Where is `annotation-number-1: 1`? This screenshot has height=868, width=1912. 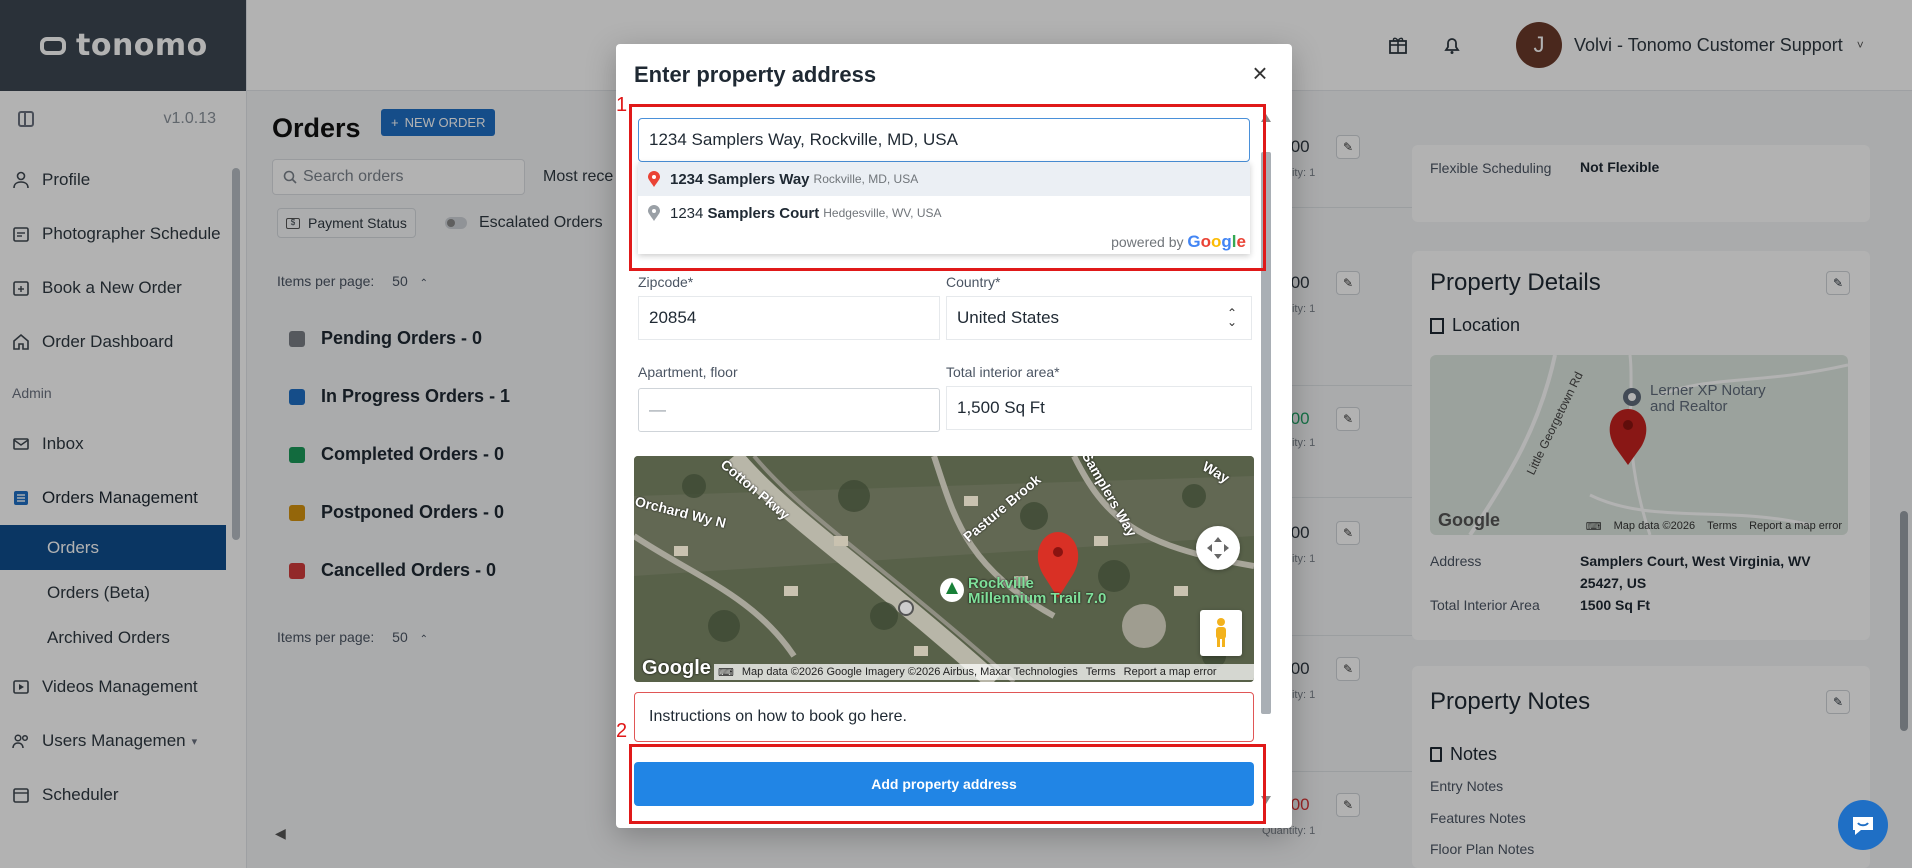 annotation-number-1: 1 is located at coordinates (622, 105).